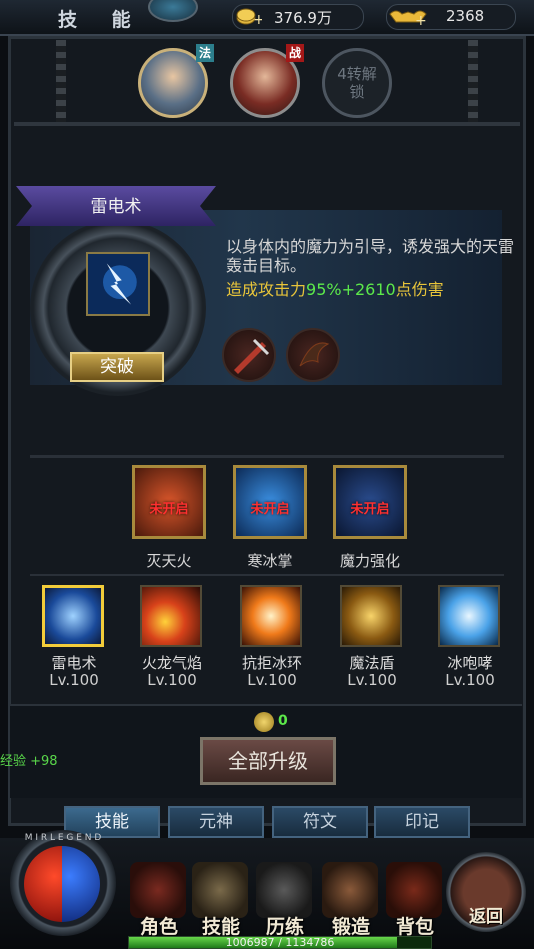 The image size is (534, 949). What do you see at coordinates (408, 18) in the screenshot?
I see `gold-ingot-icon: +` at bounding box center [408, 18].